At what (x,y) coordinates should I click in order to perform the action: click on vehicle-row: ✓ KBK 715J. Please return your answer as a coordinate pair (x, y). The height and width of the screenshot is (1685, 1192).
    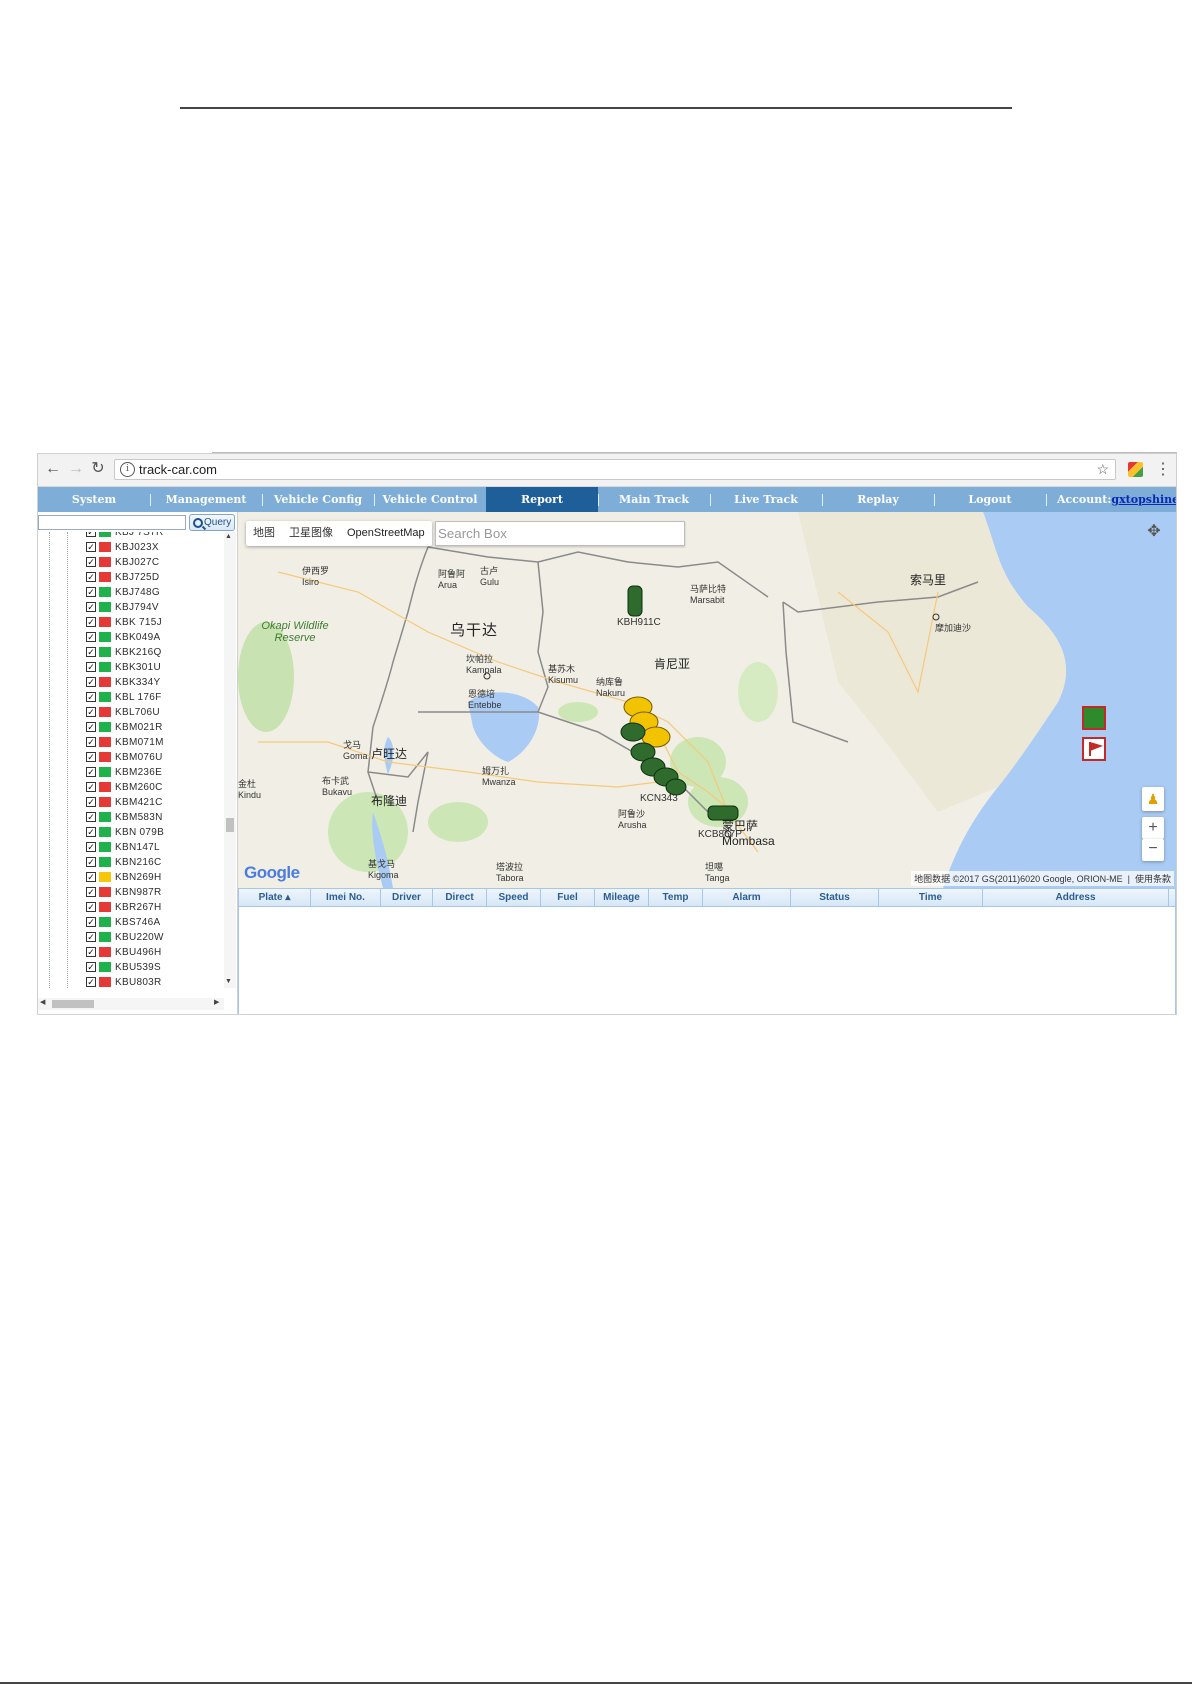
    Looking at the image, I should click on (151, 622).